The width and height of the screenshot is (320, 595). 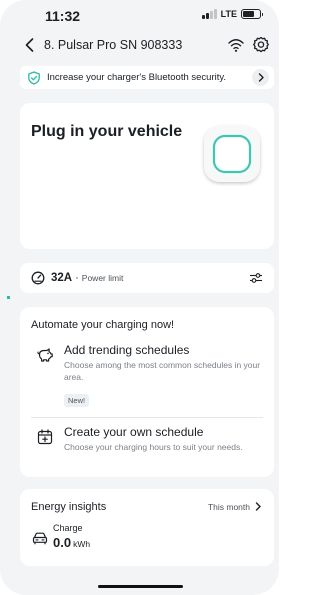 What do you see at coordinates (147, 527) in the screenshot?
I see `energy-insights-card: Energy insights This month Charge 0.0 kWh` at bounding box center [147, 527].